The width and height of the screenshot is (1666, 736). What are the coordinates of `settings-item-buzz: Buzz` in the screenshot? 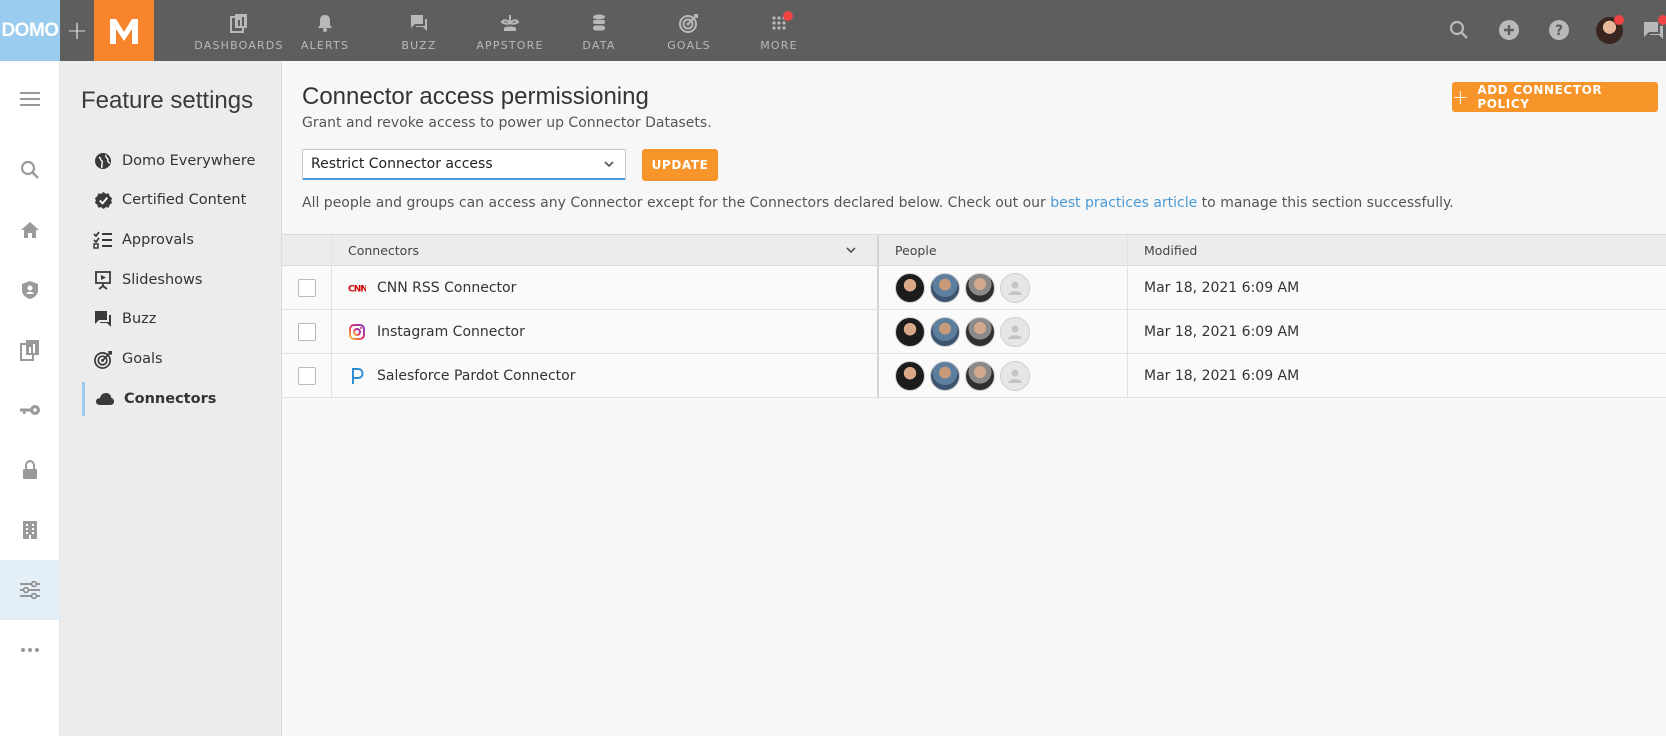 It's located at (177, 319).